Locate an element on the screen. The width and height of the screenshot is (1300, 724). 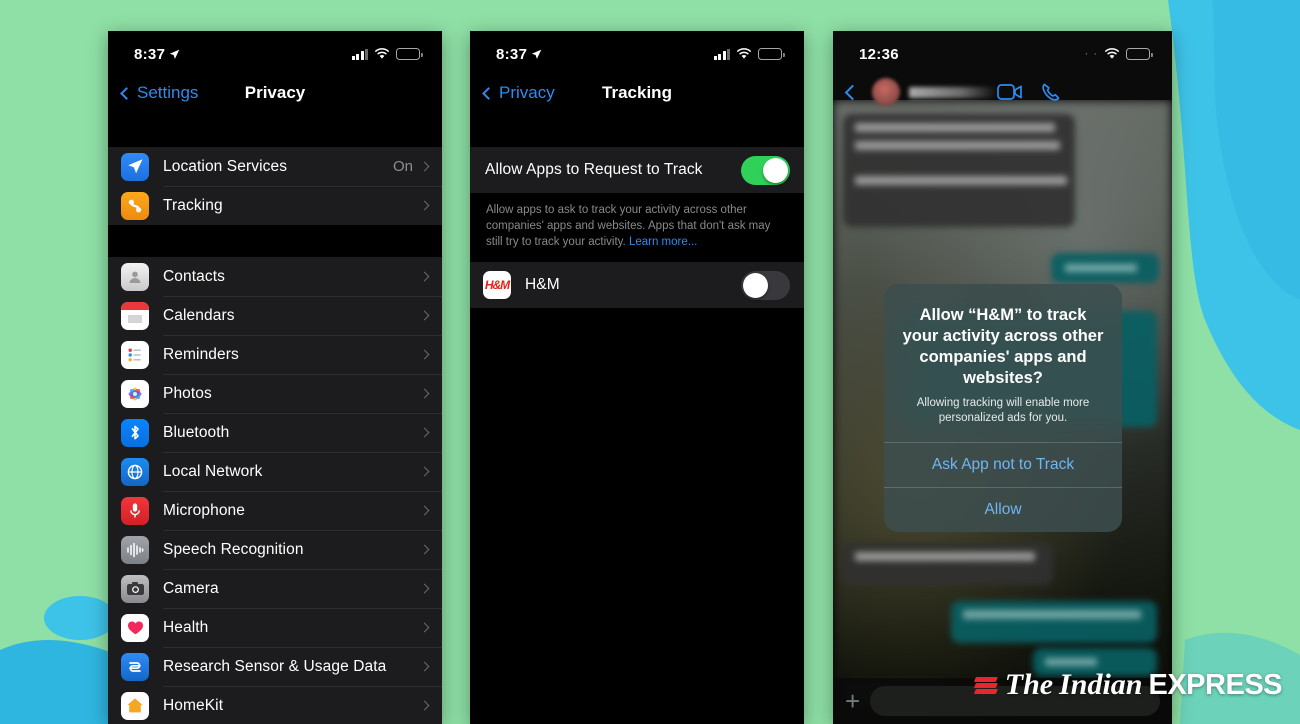
sidebar-item-microphone: Microphone is located at coordinates (275, 510).